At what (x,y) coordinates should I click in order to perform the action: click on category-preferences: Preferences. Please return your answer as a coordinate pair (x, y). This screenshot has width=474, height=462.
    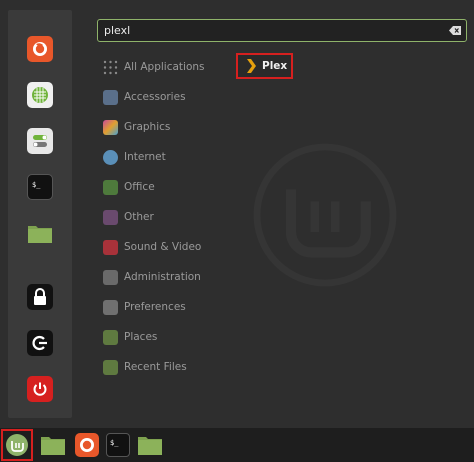
    Looking at the image, I should click on (144, 307).